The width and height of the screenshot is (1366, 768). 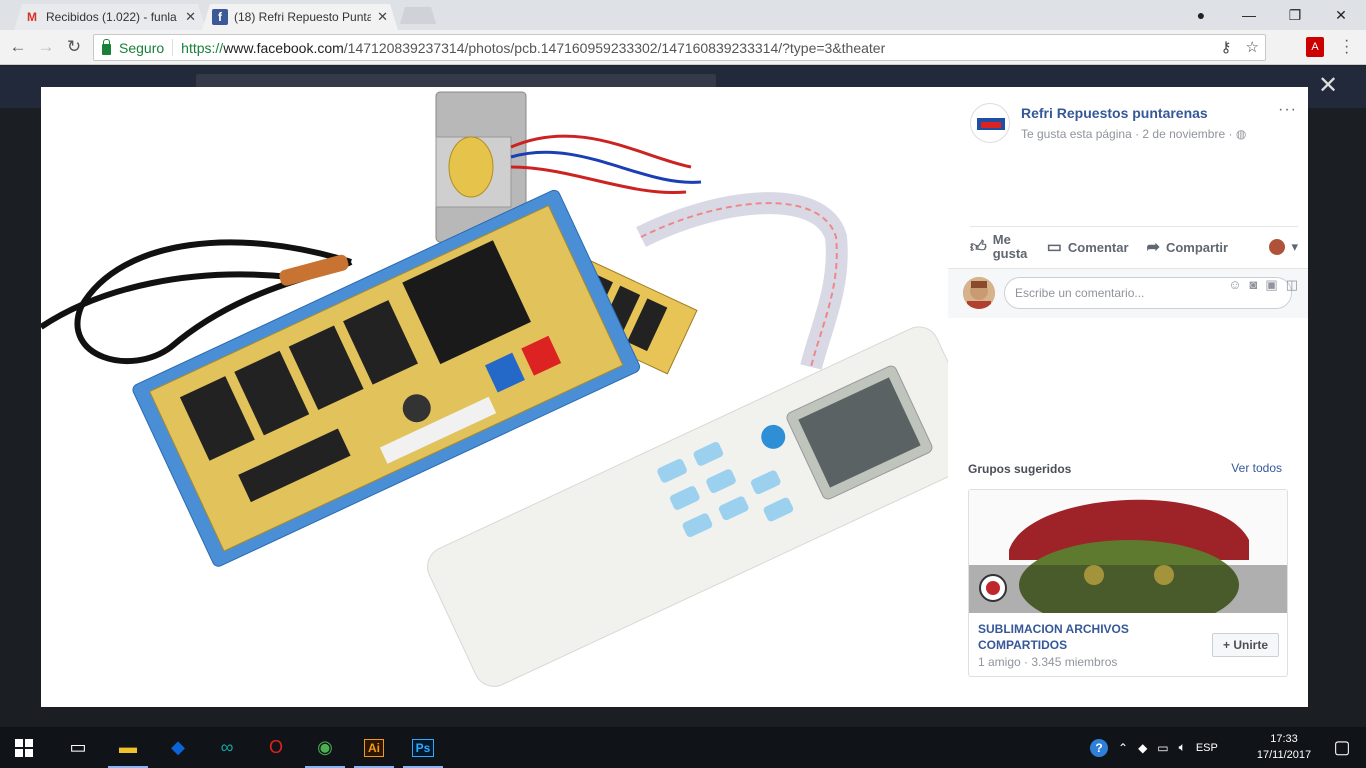 I want to click on more-options-icon: ···, so click(x=1287, y=110).